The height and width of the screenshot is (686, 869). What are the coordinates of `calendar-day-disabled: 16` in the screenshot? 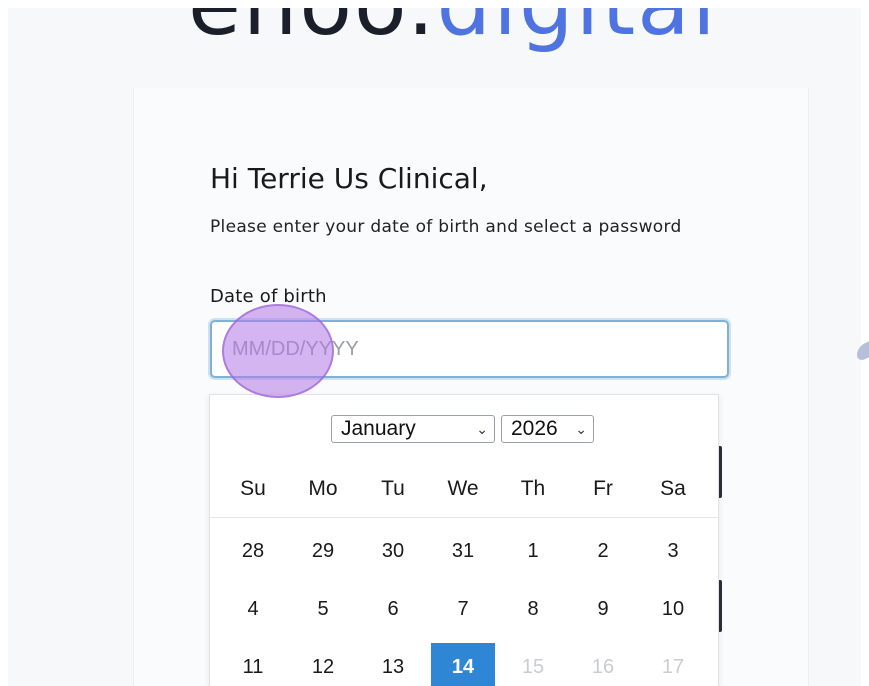 It's located at (603, 667).